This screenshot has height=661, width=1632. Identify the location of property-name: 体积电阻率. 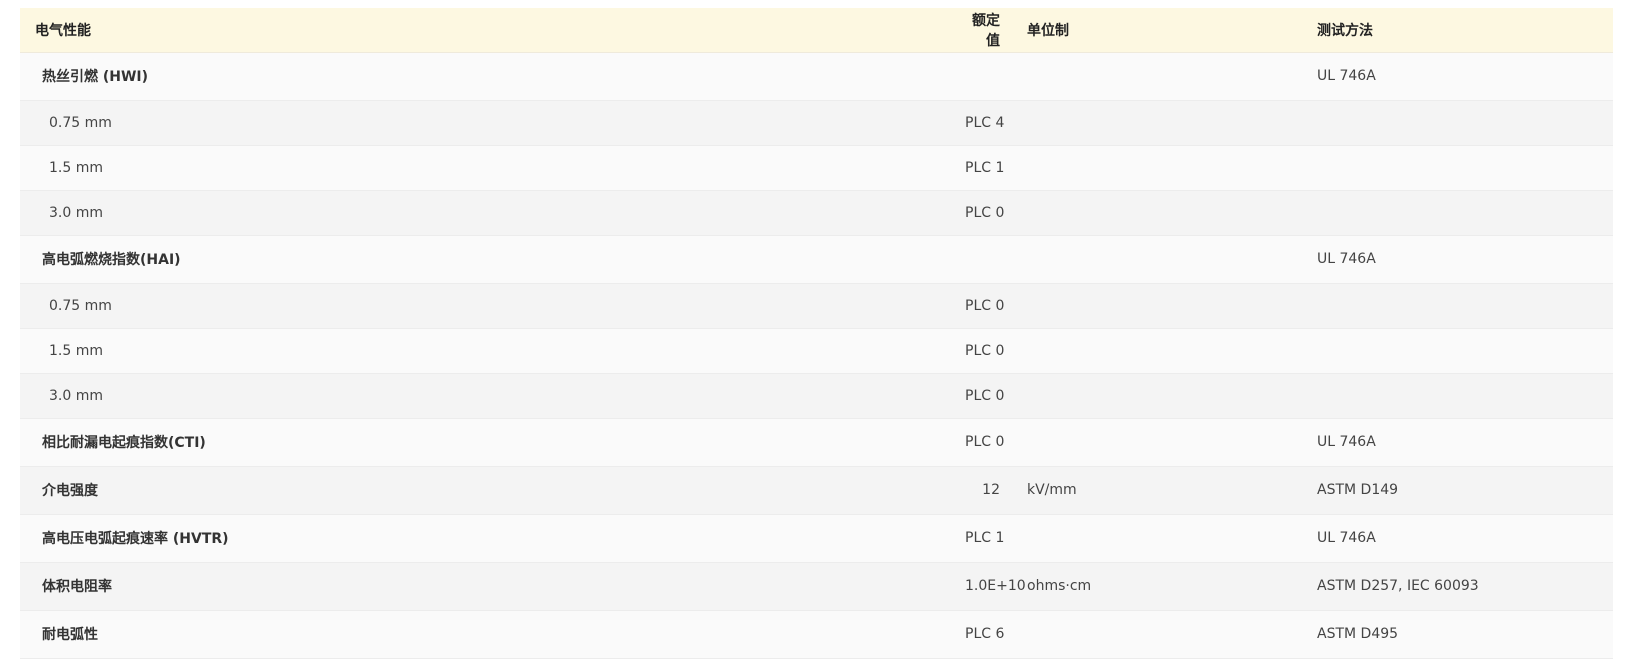
(77, 587).